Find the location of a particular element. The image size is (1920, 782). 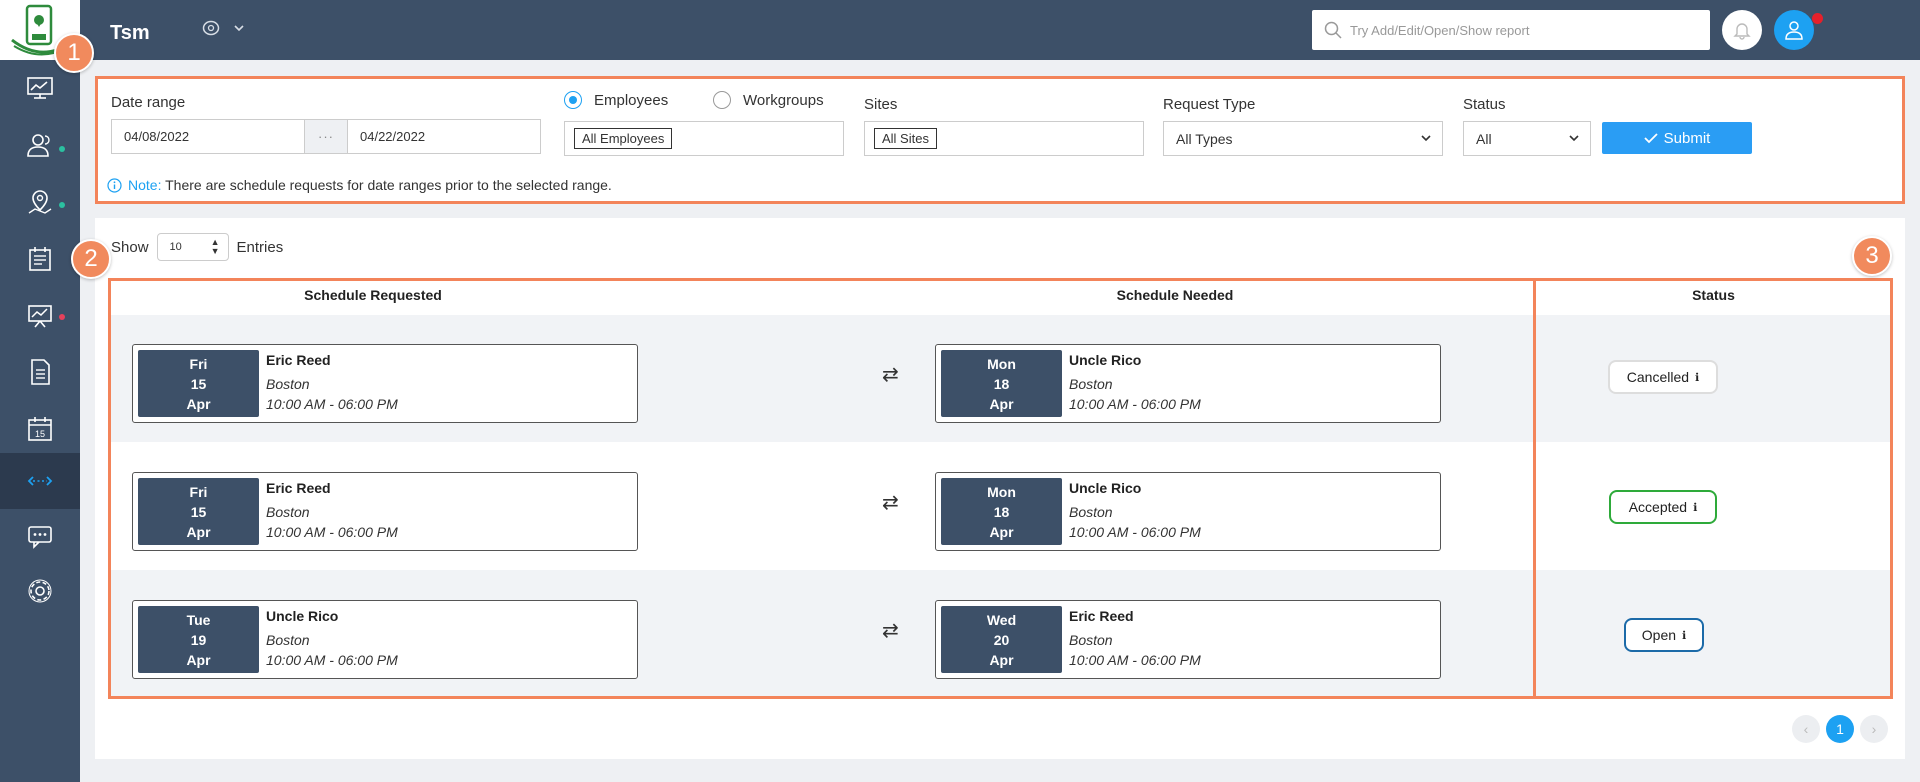

shift-date: 20 is located at coordinates (1001, 640).